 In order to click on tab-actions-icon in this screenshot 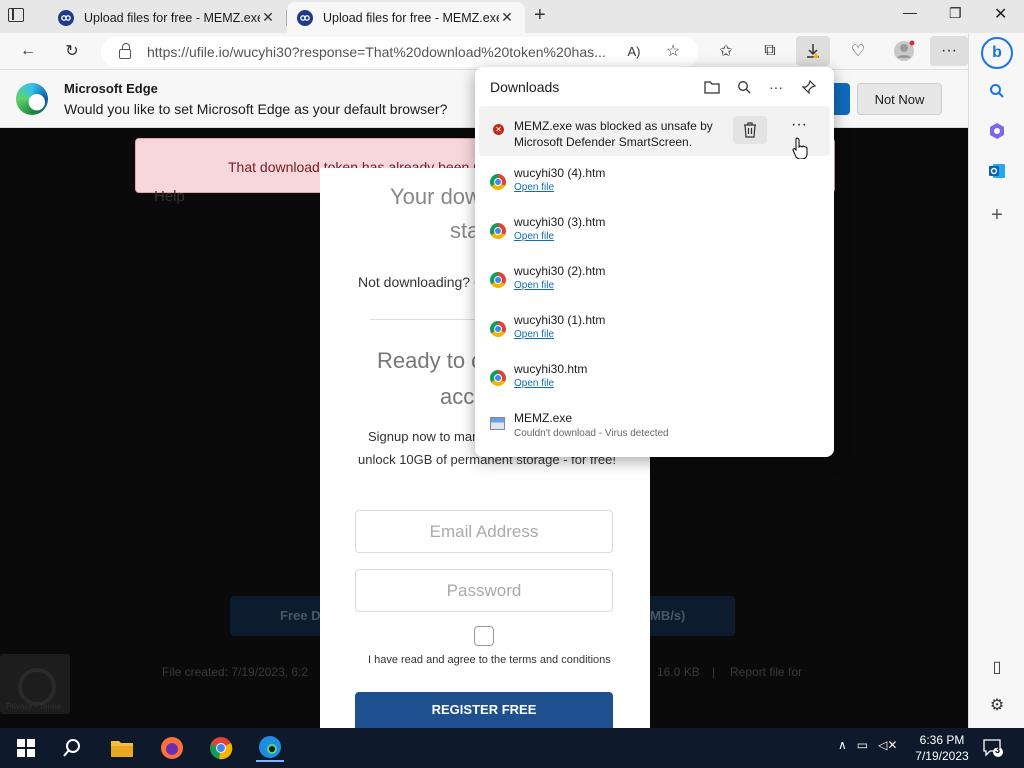, I will do `click(16, 15)`.